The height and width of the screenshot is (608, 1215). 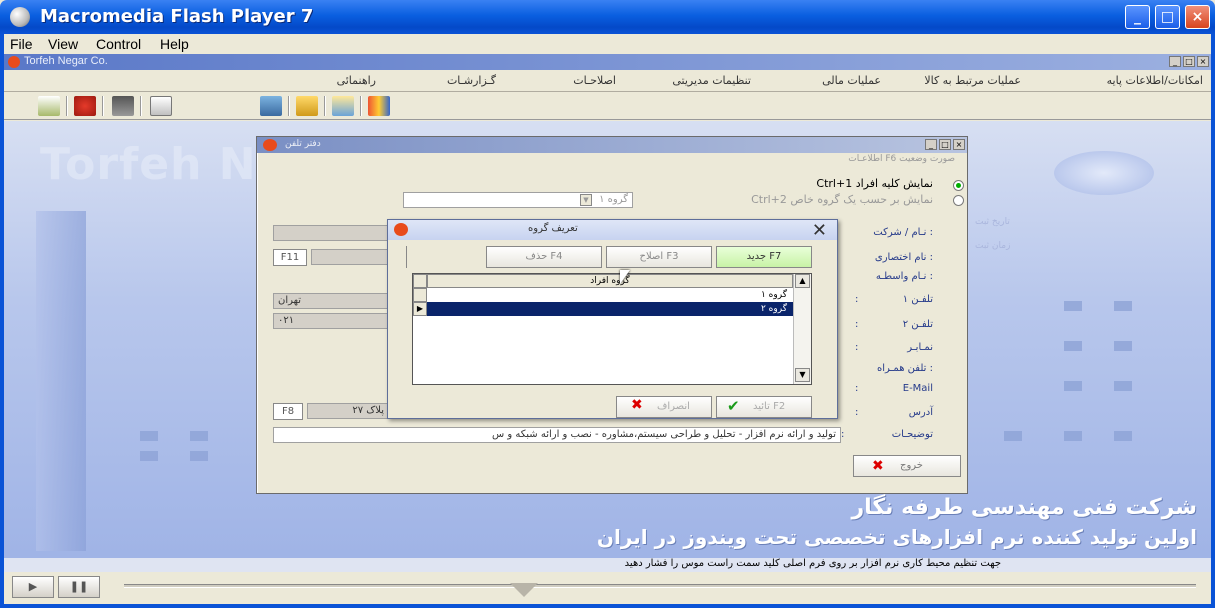 What do you see at coordinates (66, 61) in the screenshot?
I see `app-title: Torfeh Negar Co.` at bounding box center [66, 61].